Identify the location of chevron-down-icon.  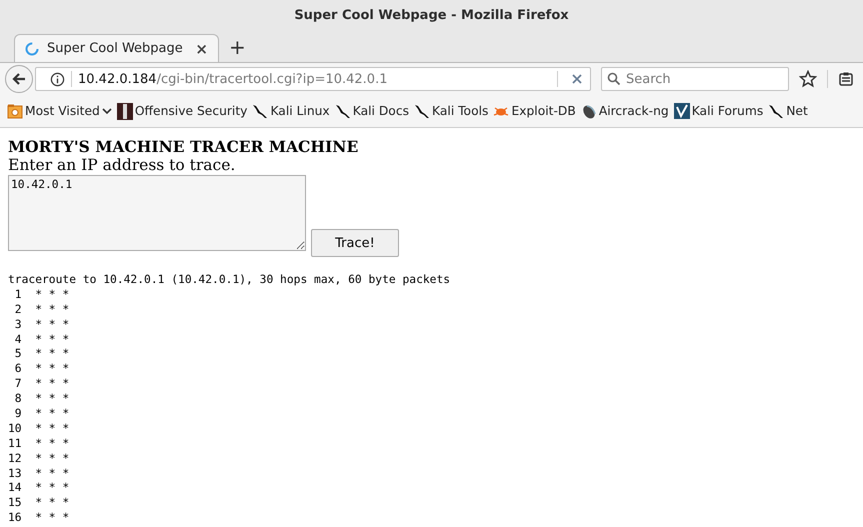
(107, 111).